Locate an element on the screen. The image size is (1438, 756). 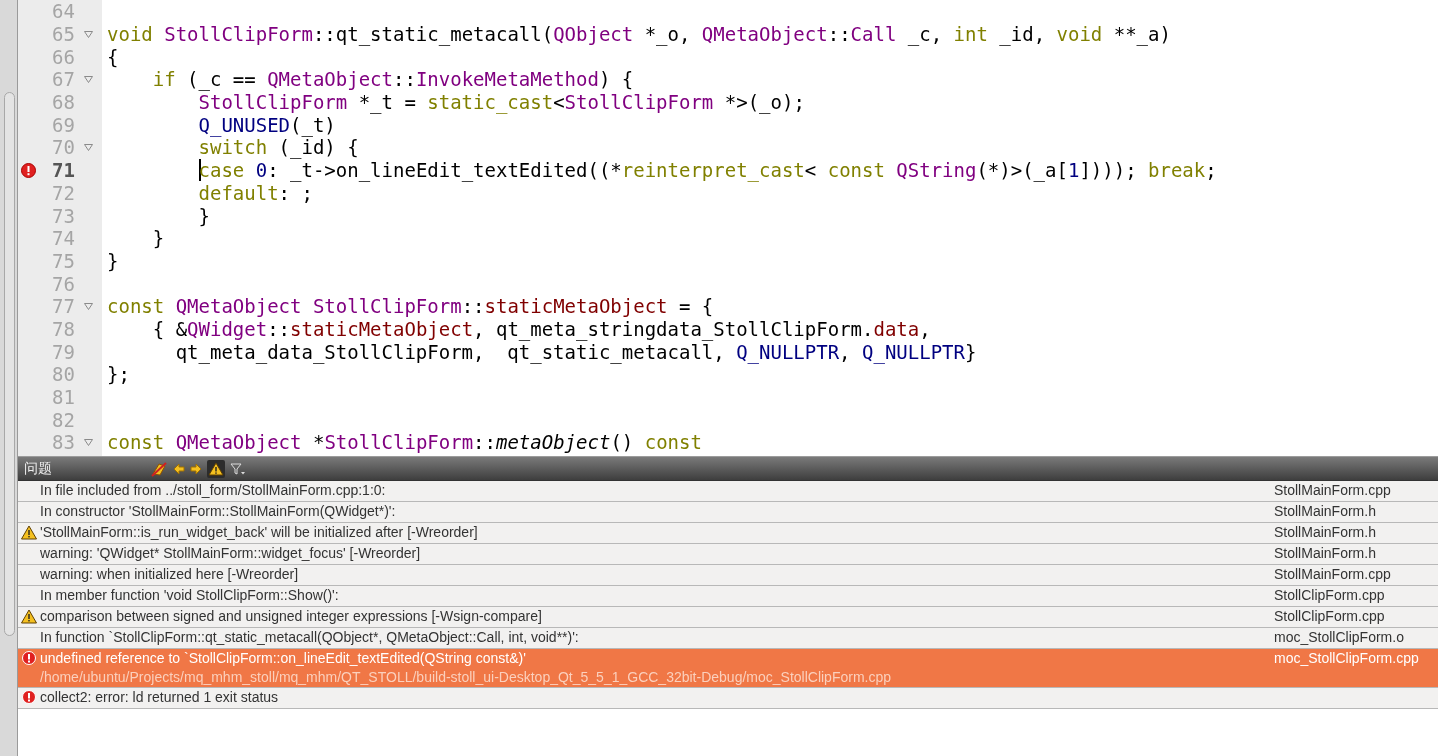
problem-message: In member function 'void StollClipForm::Show()': is located at coordinates (190, 595).